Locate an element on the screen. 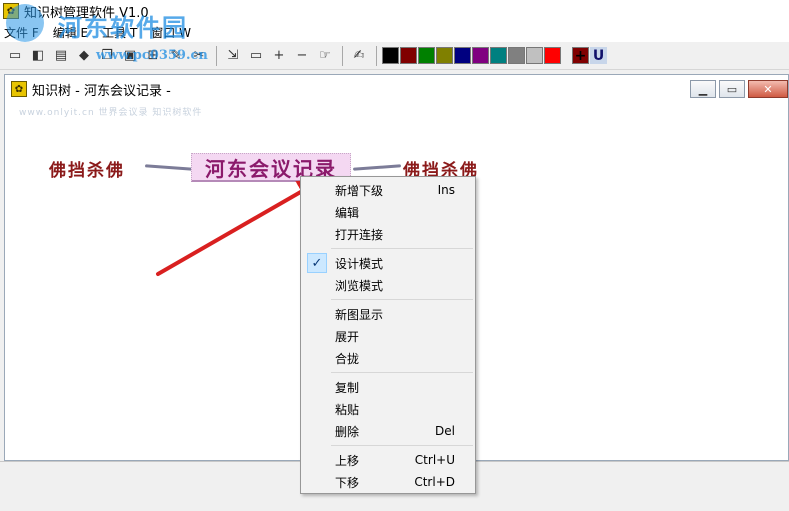  app-title: 知识树管理软件 V1.0 is located at coordinates (86, 13).